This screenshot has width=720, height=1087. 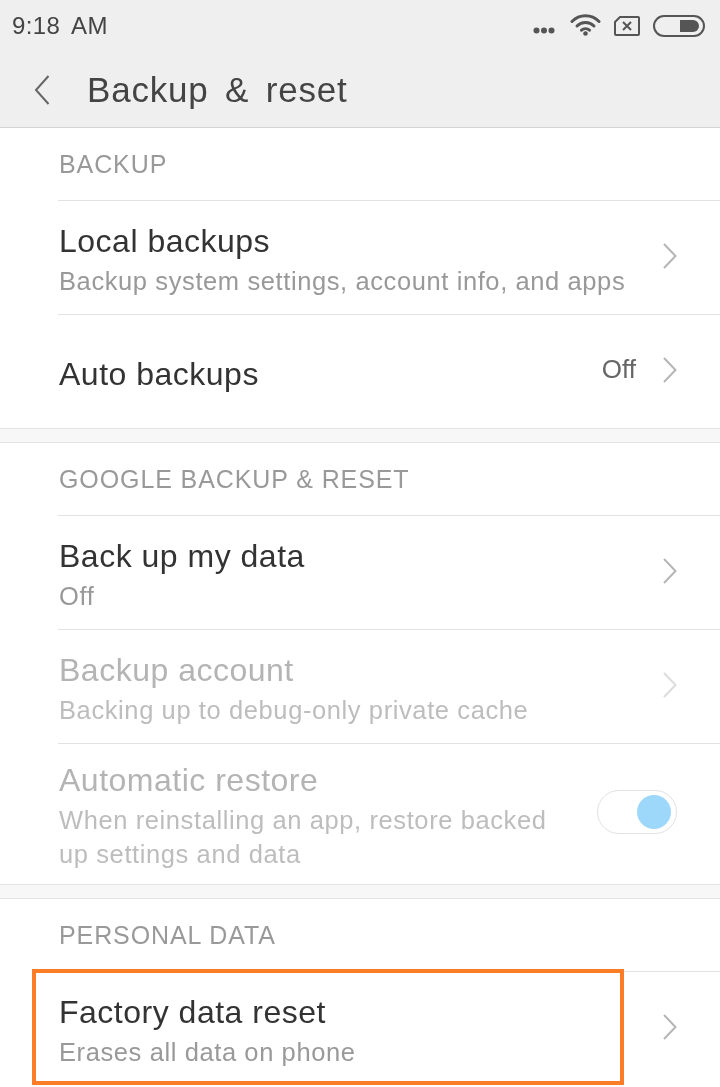 I want to click on battery-icon, so click(x=679, y=26).